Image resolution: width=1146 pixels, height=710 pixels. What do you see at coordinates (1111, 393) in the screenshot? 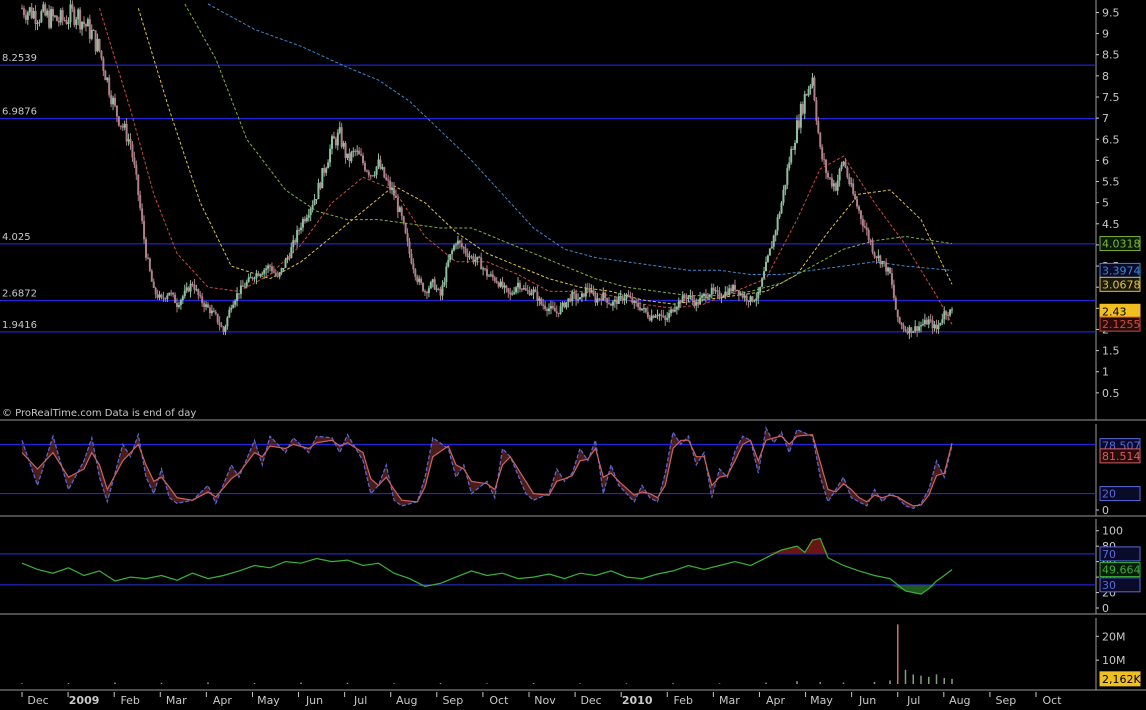
I see `y-tick-label: 0.5` at bounding box center [1111, 393].